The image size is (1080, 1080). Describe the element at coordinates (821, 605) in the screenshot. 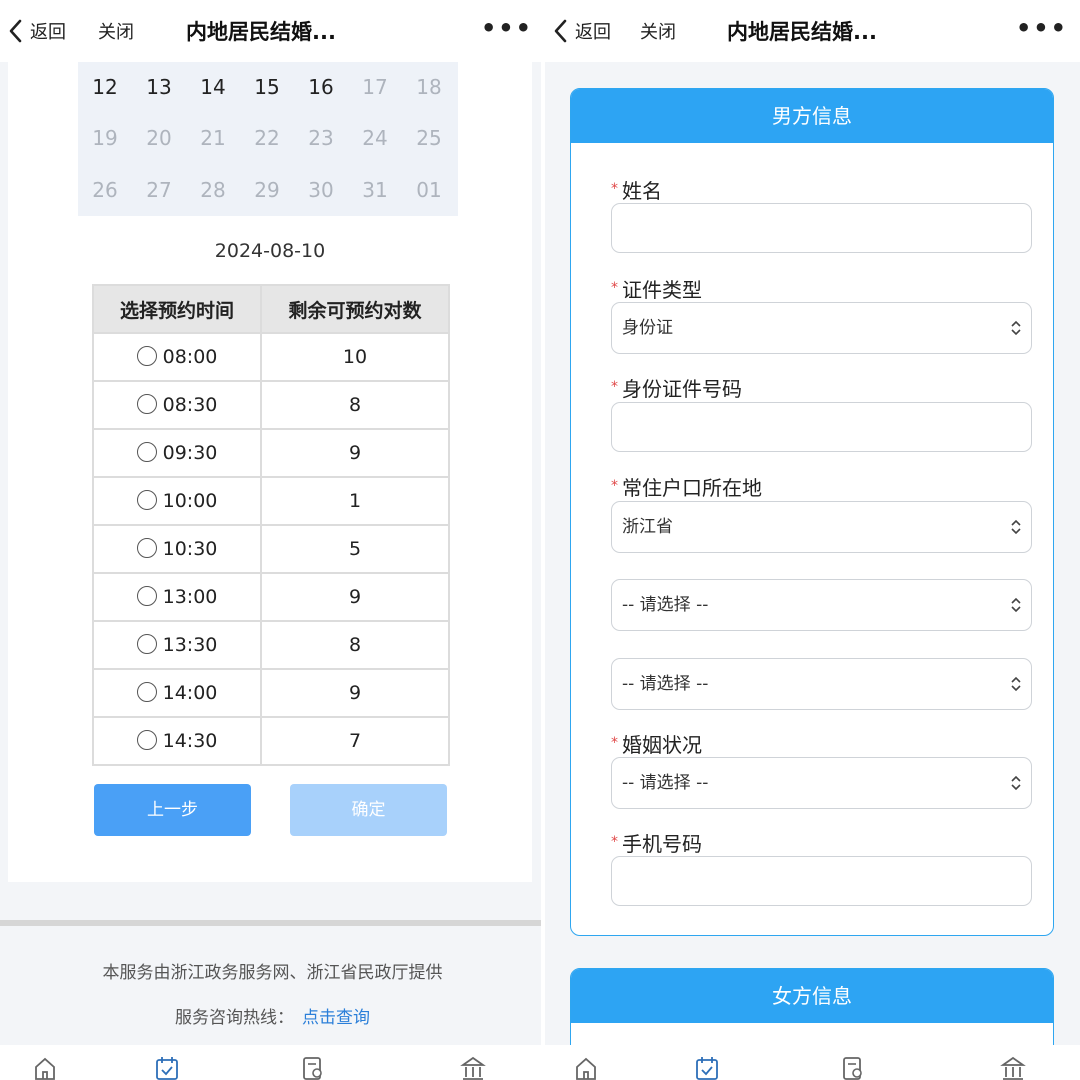

I see `city-select: -- 请选择 --` at that location.